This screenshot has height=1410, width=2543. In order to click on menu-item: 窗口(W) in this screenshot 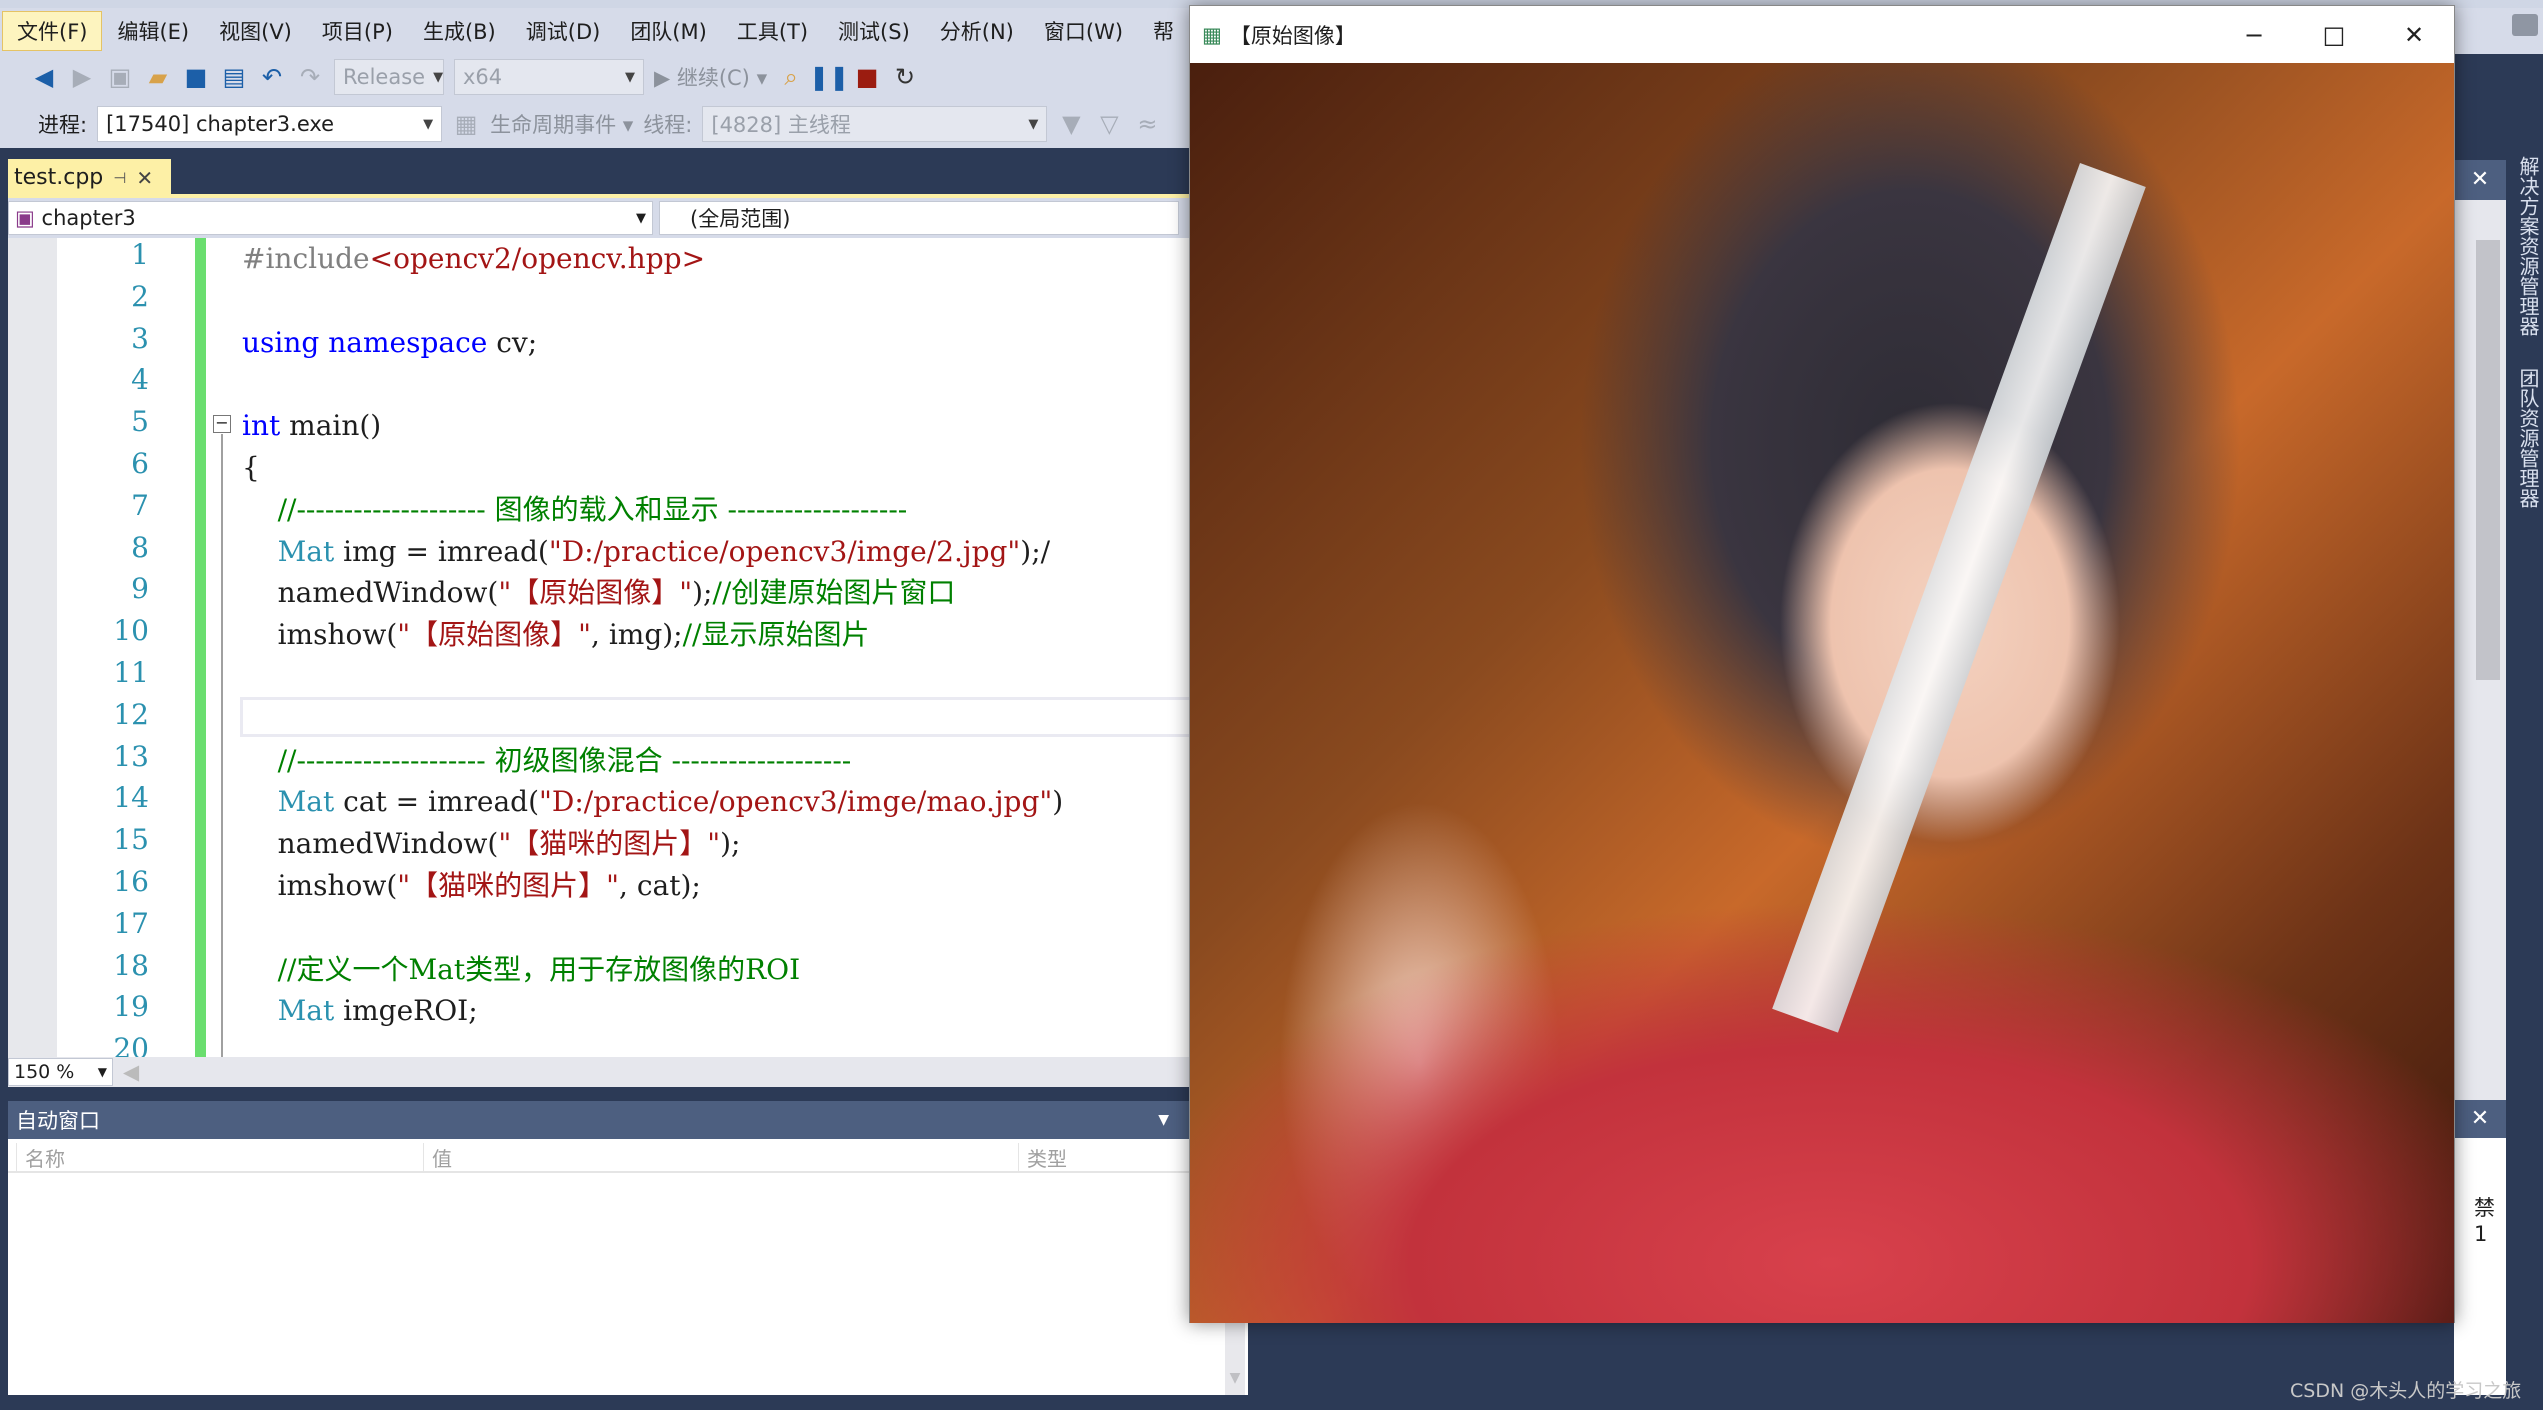, I will do `click(1083, 31)`.